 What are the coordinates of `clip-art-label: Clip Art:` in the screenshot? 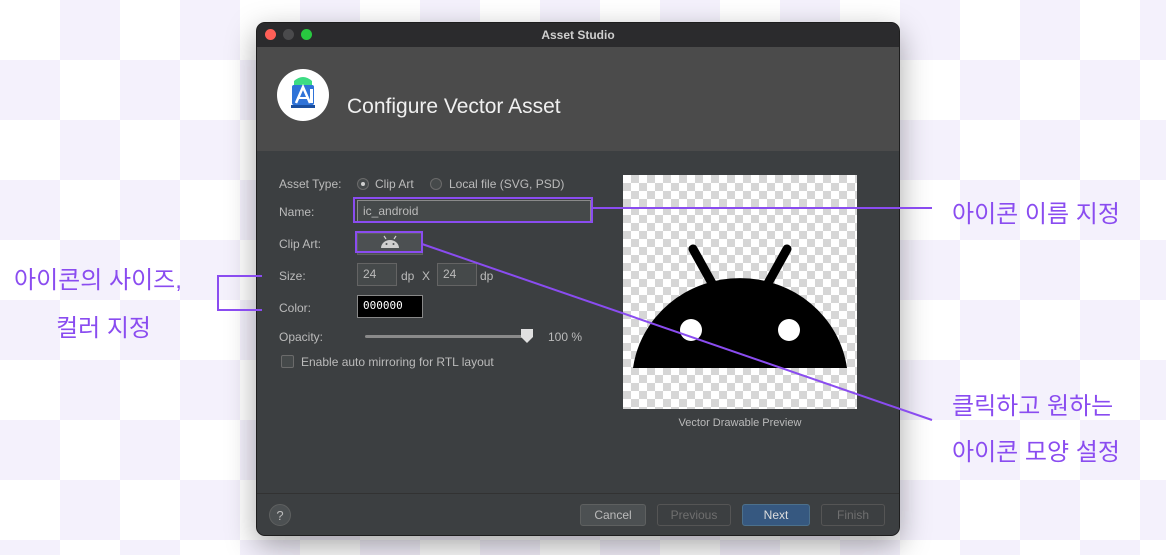 It's located at (300, 244).